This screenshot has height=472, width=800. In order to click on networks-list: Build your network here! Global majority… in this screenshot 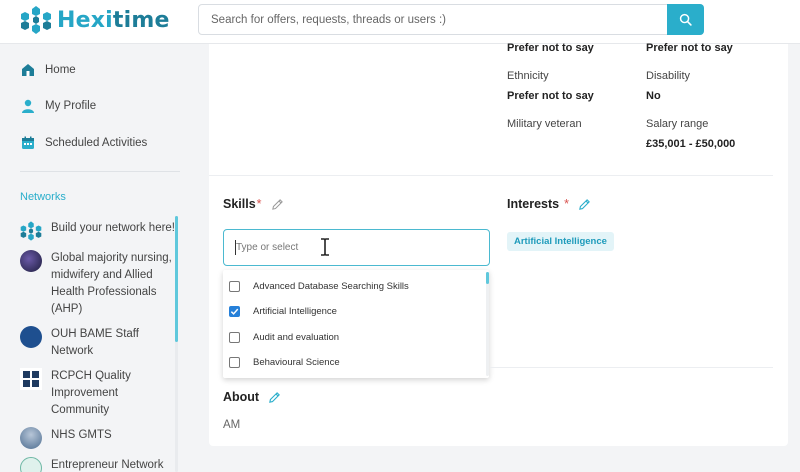, I will do `click(99, 346)`.